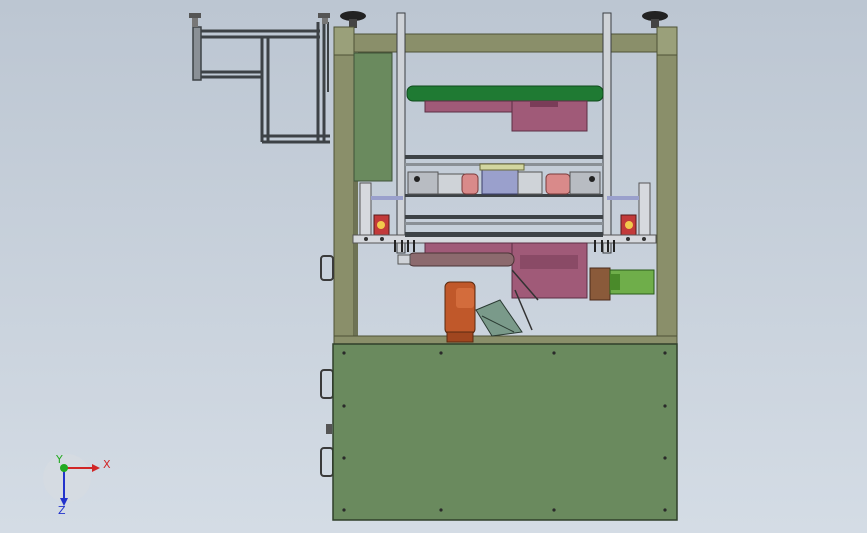  What do you see at coordinates (504, 19) in the screenshot?
I see `leveling-knob-icon` at bounding box center [504, 19].